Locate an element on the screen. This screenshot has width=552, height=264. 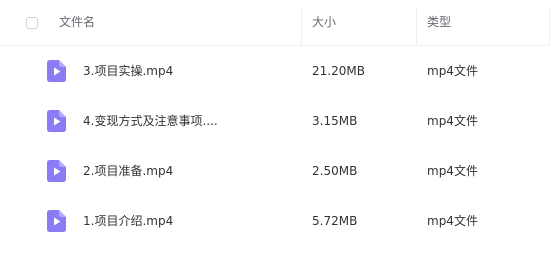
column-header-name: 文件名 is located at coordinates (77, 22).